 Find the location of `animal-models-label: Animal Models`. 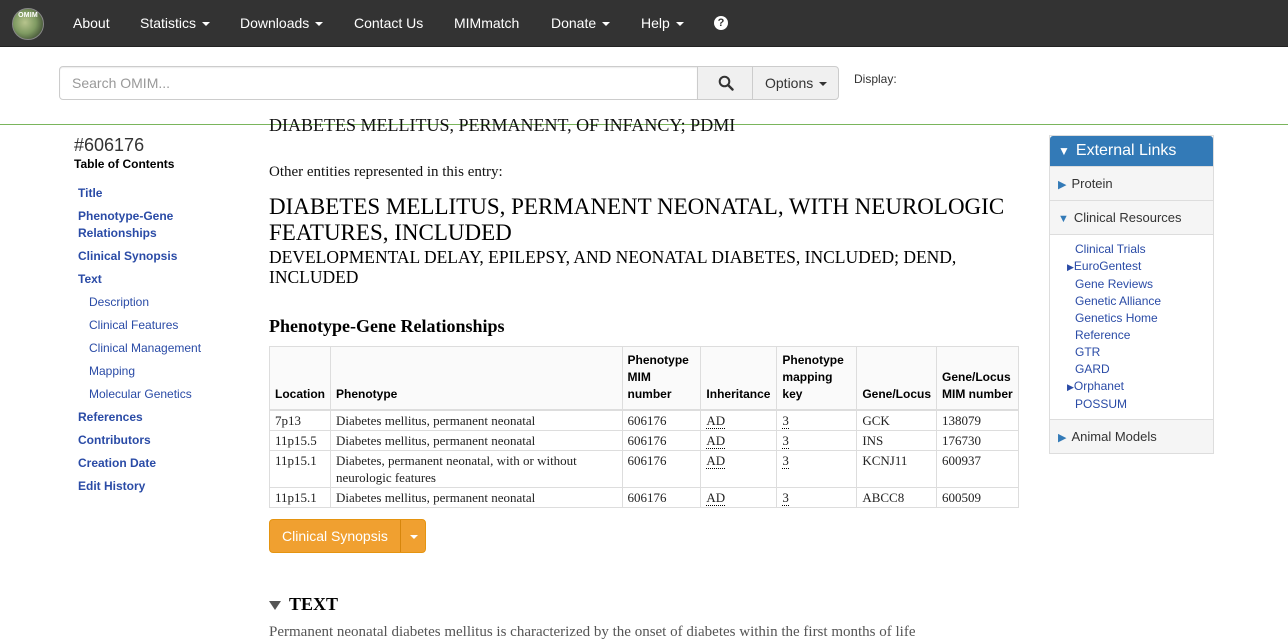

animal-models-label: Animal Models is located at coordinates (1114, 436).